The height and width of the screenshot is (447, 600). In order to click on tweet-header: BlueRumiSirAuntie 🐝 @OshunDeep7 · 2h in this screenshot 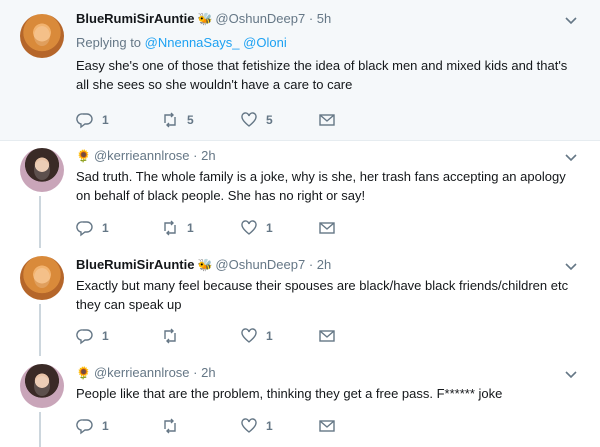, I will do `click(203, 264)`.